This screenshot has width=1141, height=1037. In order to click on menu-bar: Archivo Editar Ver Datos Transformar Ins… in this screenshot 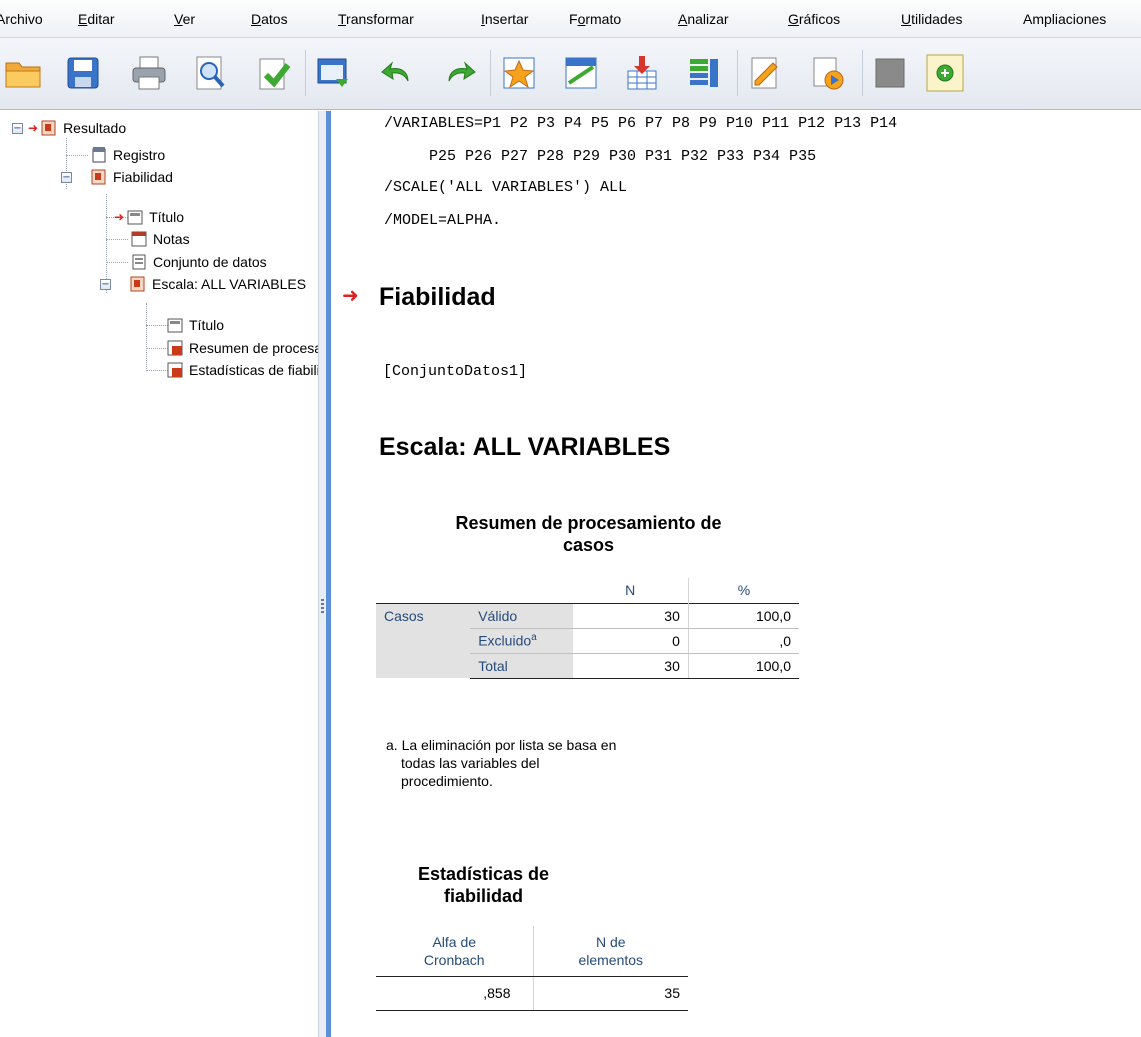, I will do `click(570, 19)`.